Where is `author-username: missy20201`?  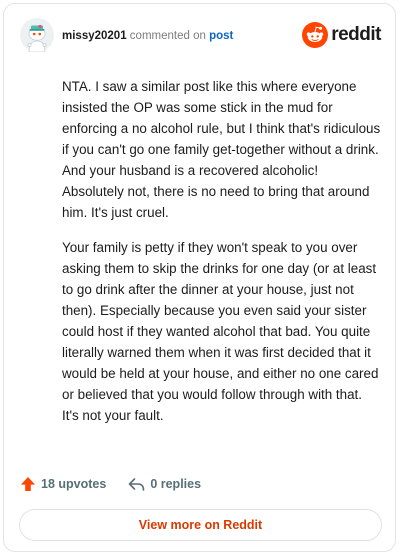 author-username: missy20201 is located at coordinates (94, 36).